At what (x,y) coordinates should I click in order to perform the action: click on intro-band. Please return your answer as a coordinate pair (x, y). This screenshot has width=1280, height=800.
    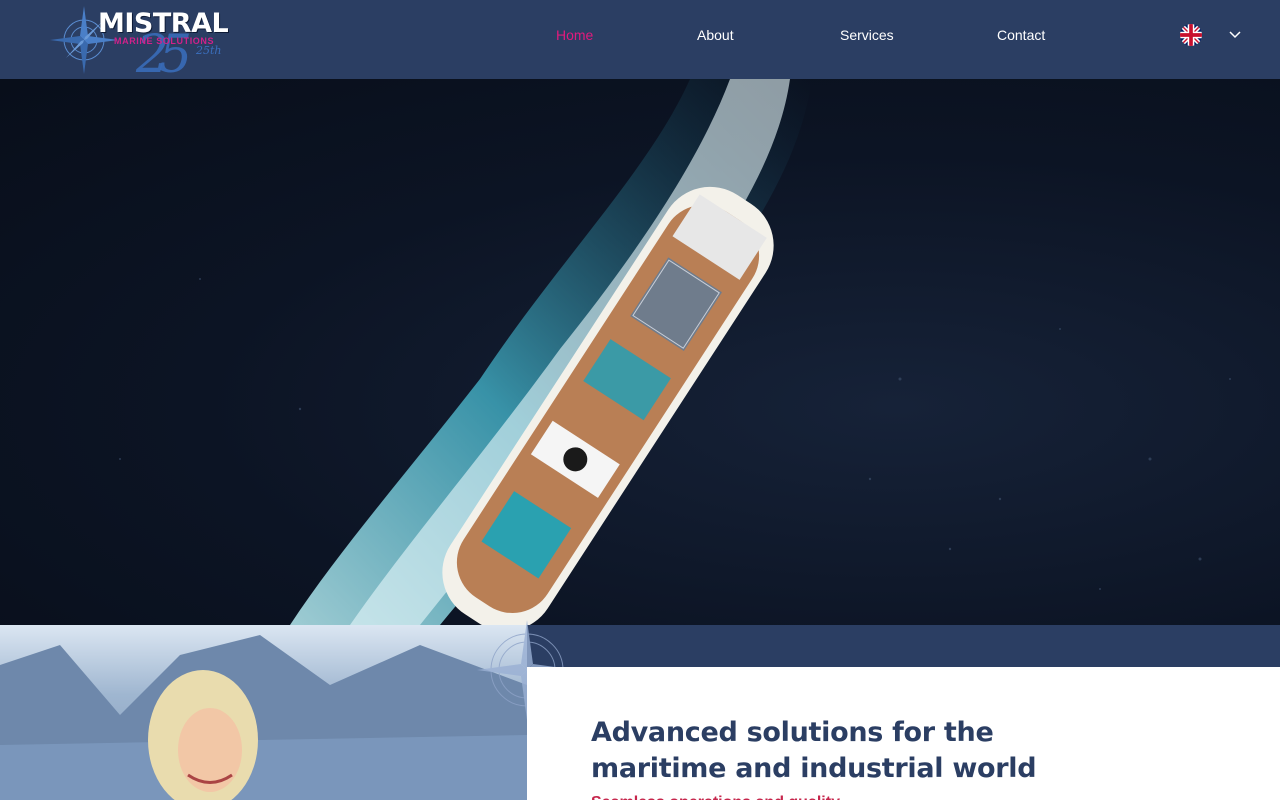
    Looking at the image, I should click on (903, 646).